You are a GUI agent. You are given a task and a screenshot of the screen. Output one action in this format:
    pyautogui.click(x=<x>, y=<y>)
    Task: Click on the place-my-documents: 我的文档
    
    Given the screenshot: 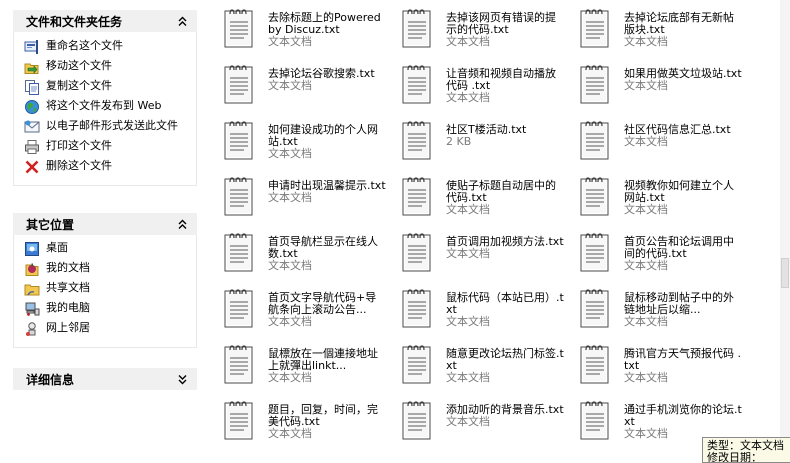 What is the action you would take?
    pyautogui.click(x=107, y=270)
    